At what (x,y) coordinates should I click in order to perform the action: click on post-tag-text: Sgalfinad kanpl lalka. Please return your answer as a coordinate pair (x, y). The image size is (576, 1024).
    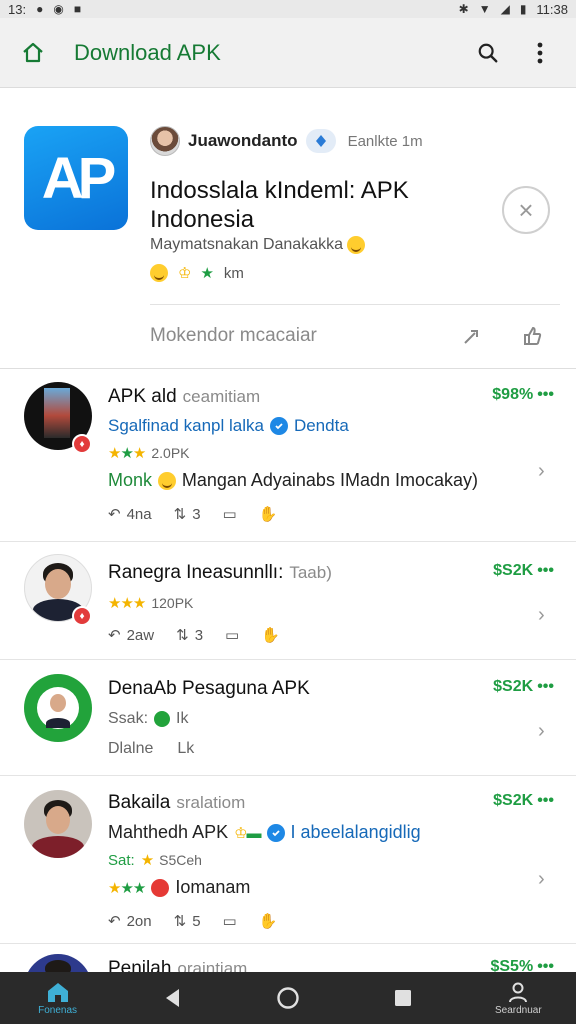
    Looking at the image, I should click on (186, 425).